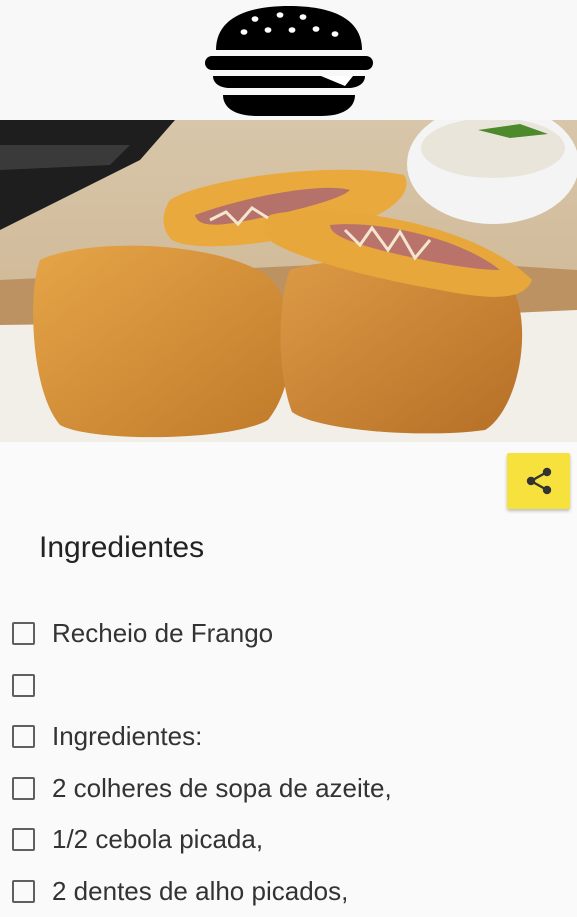 The image size is (577, 917). What do you see at coordinates (157, 839) in the screenshot?
I see `ingredient-label: 1/2 cebola picada,` at bounding box center [157, 839].